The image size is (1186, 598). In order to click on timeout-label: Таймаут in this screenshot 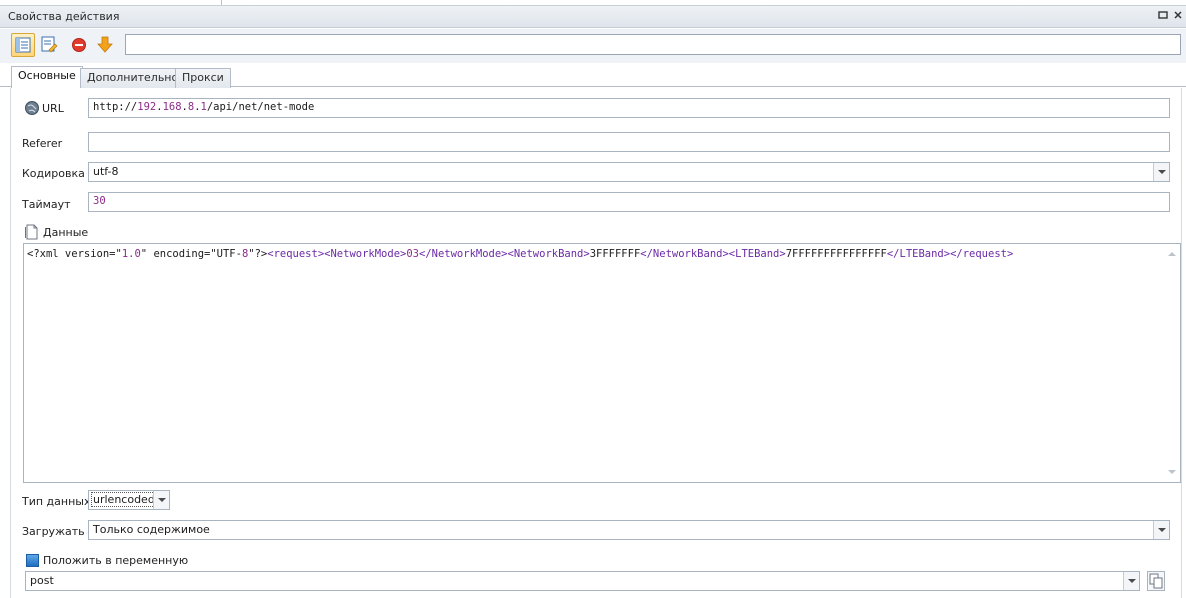, I will do `click(46, 204)`.